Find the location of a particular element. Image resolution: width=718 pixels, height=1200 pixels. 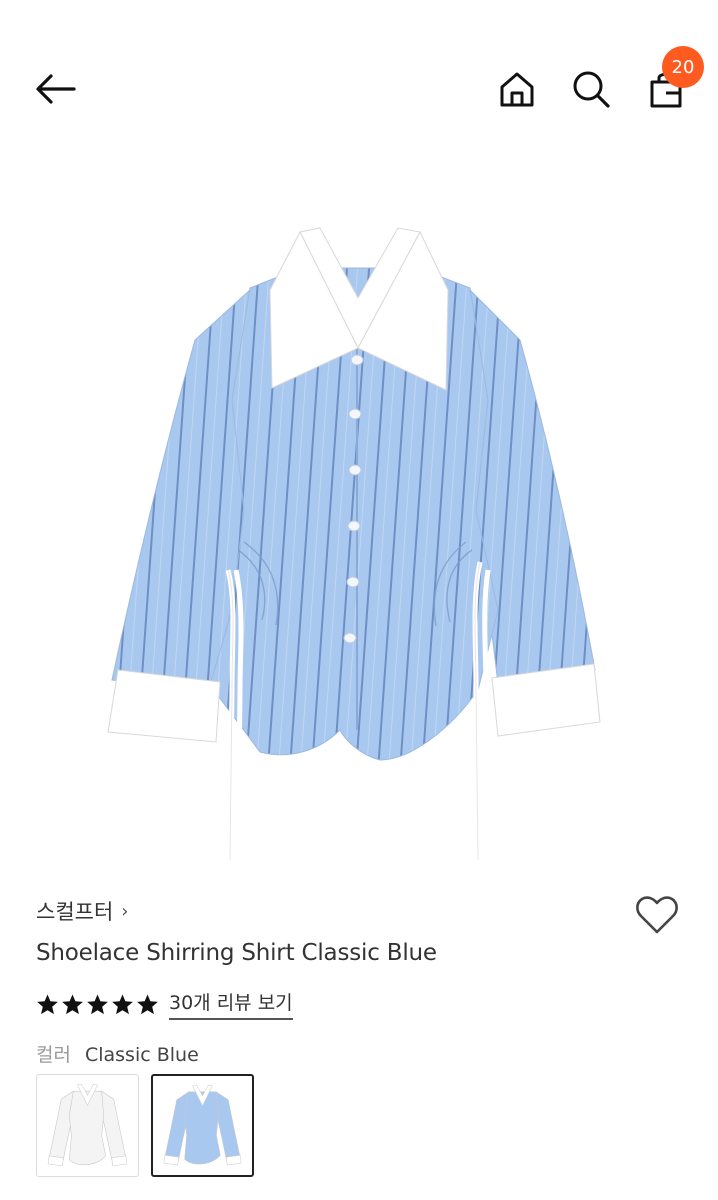

search-button is located at coordinates (591, 89).